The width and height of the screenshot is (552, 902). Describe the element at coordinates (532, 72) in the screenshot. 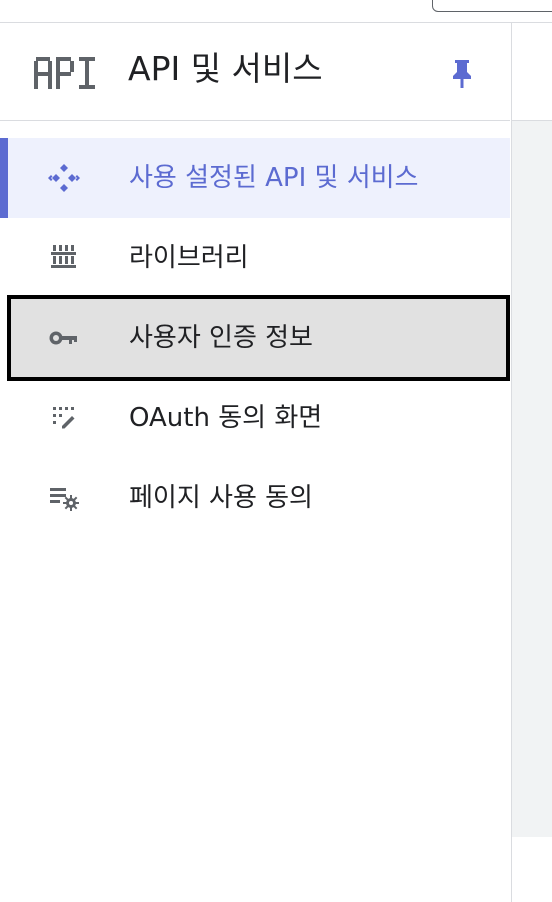

I see `content-header` at that location.